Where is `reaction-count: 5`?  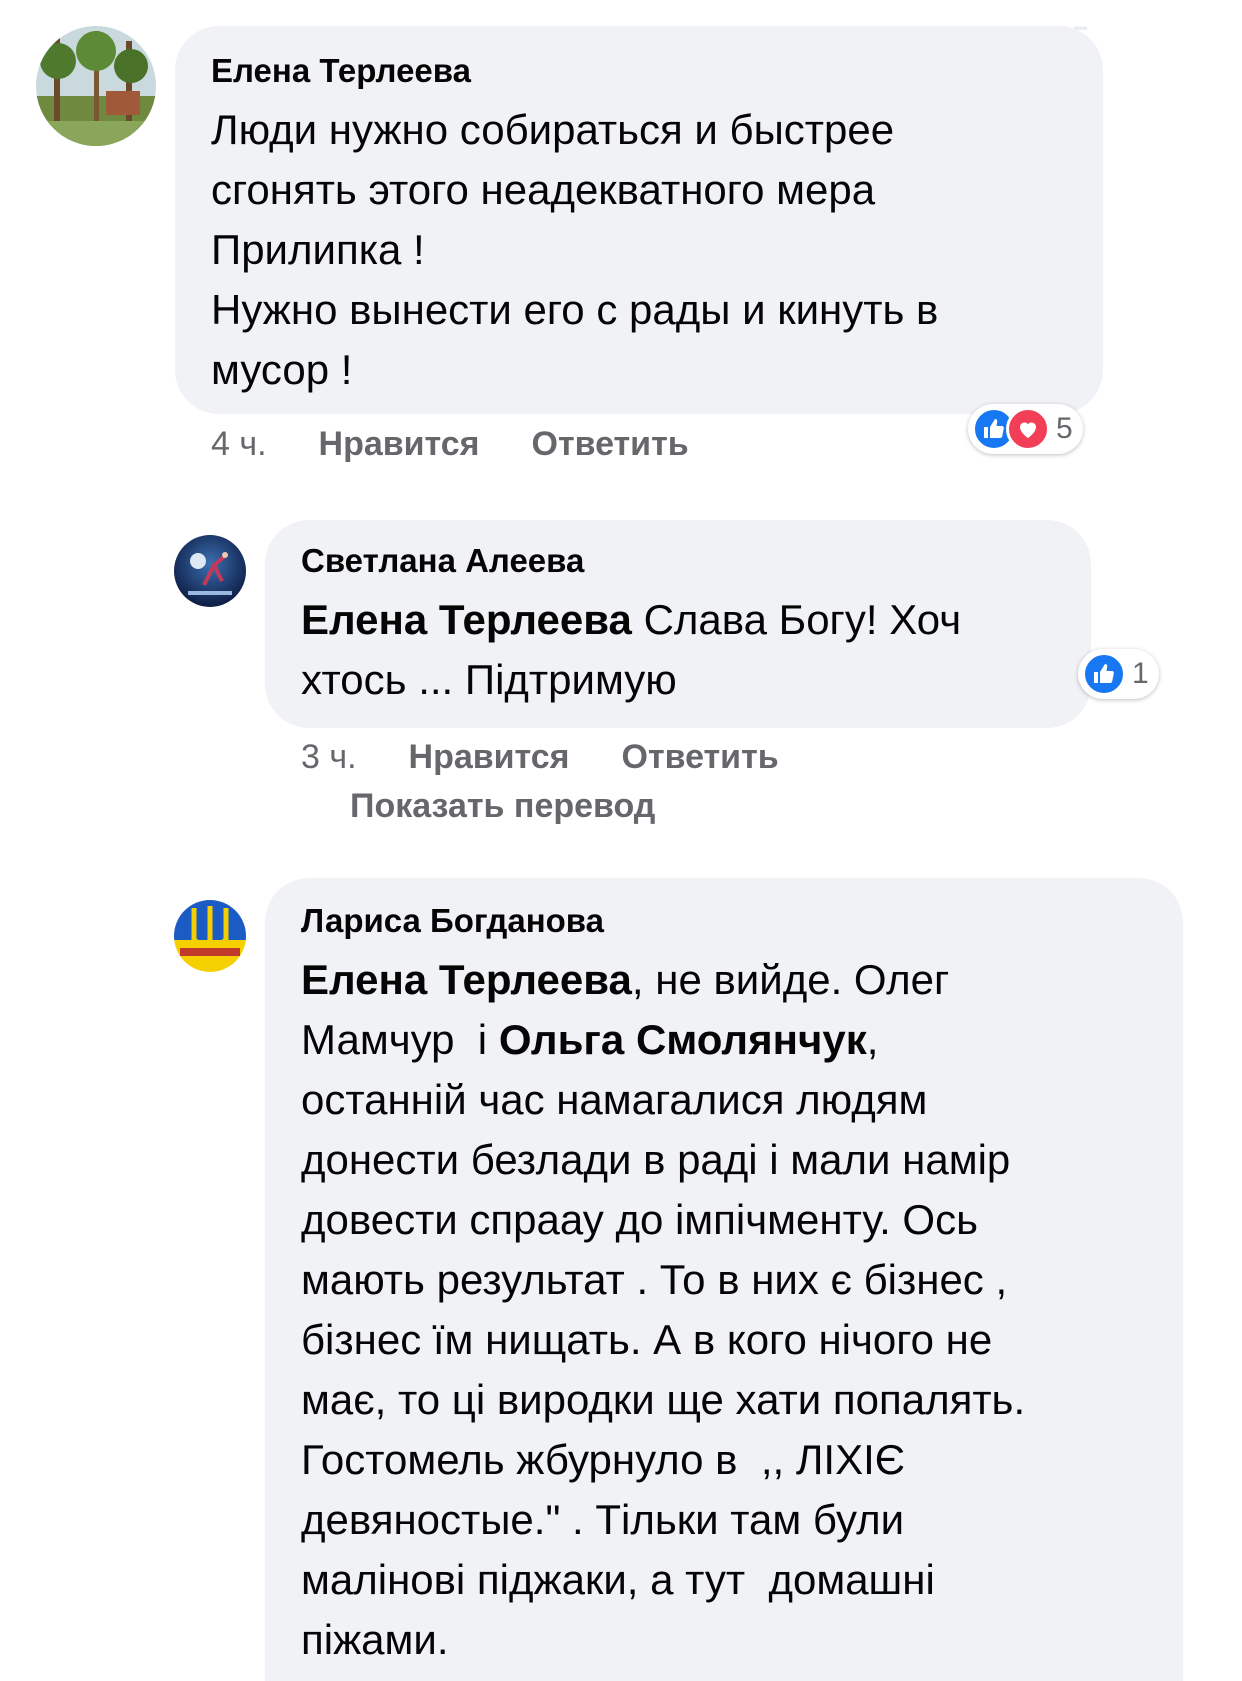 reaction-count: 5 is located at coordinates (1064, 428).